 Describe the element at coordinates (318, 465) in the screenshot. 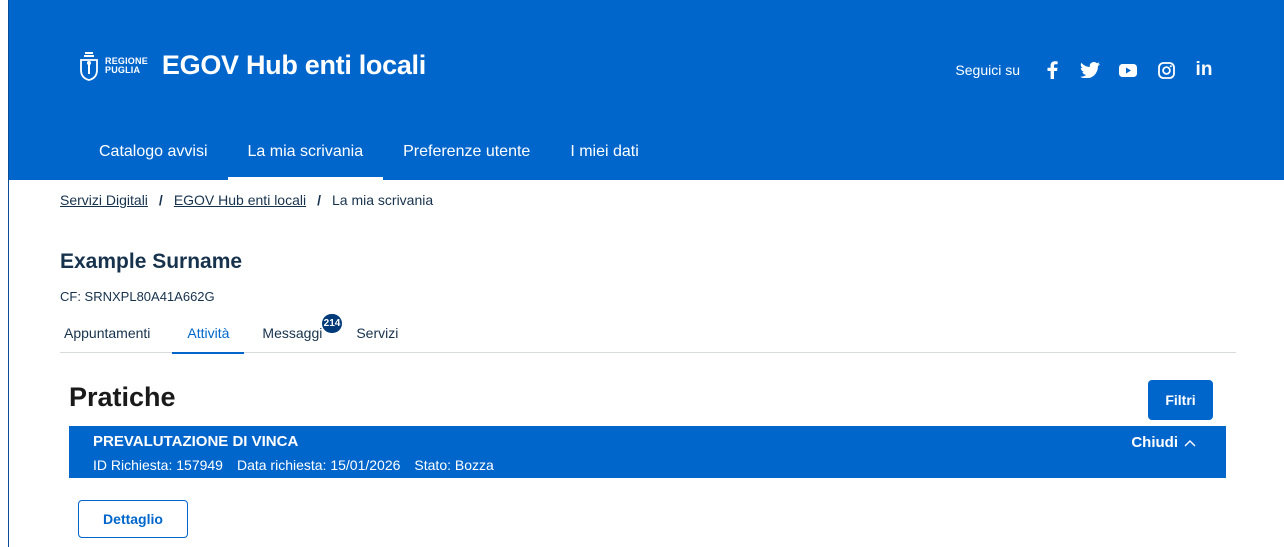

I see `practice-date: Data richiesta: 15/01/2026` at that location.